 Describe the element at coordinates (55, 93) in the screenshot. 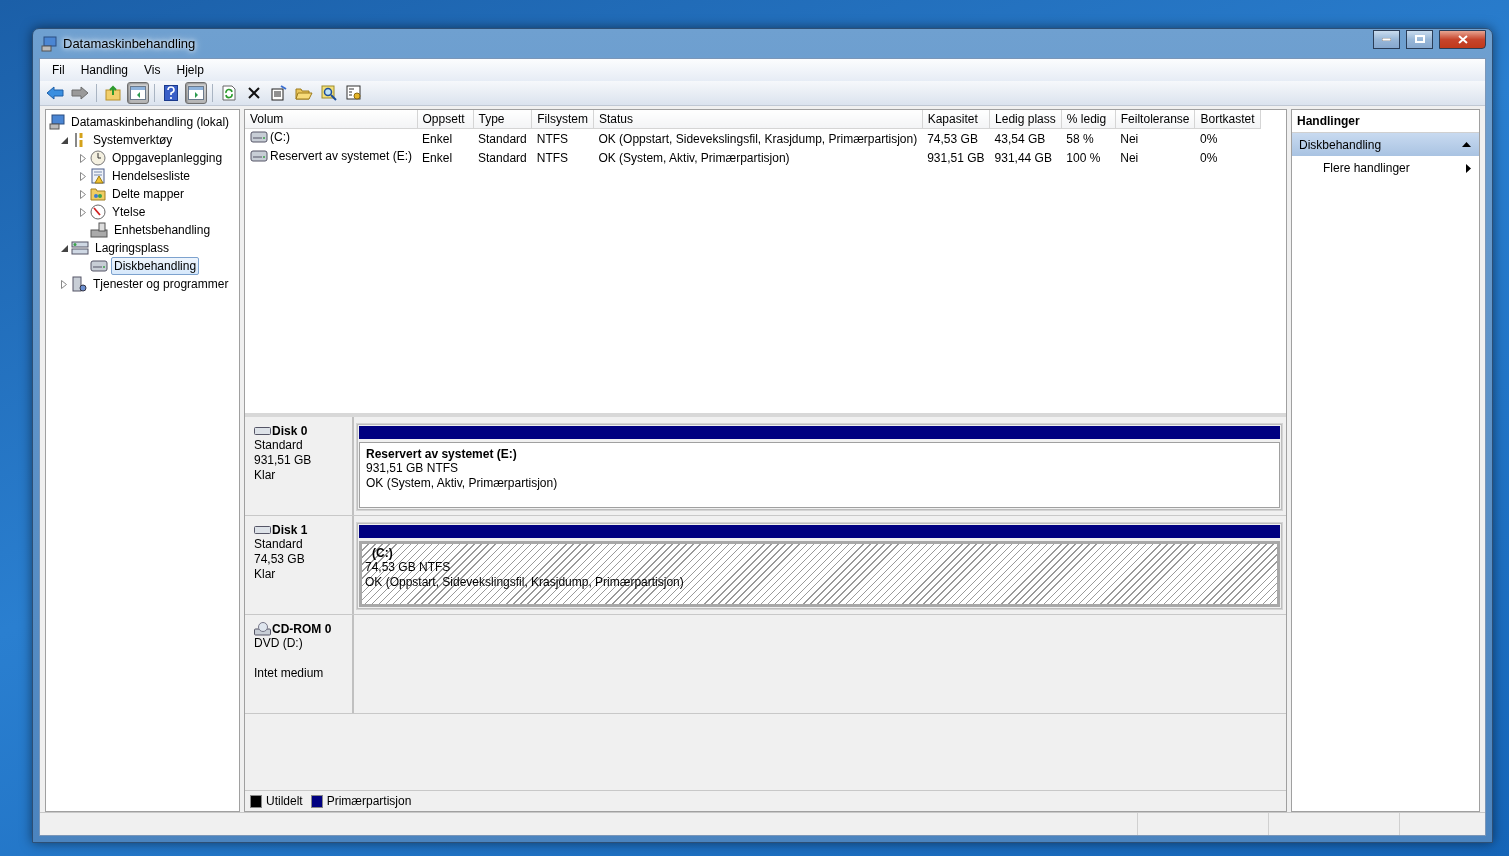

I see `back-arrow-icon` at that location.